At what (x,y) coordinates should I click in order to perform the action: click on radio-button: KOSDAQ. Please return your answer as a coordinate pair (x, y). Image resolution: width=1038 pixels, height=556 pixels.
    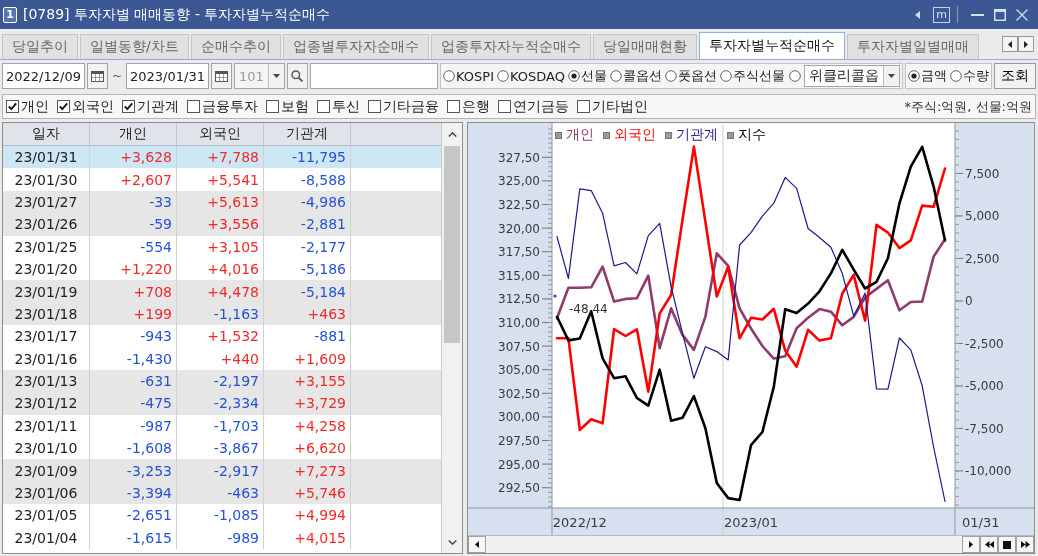
    Looking at the image, I should click on (531, 76).